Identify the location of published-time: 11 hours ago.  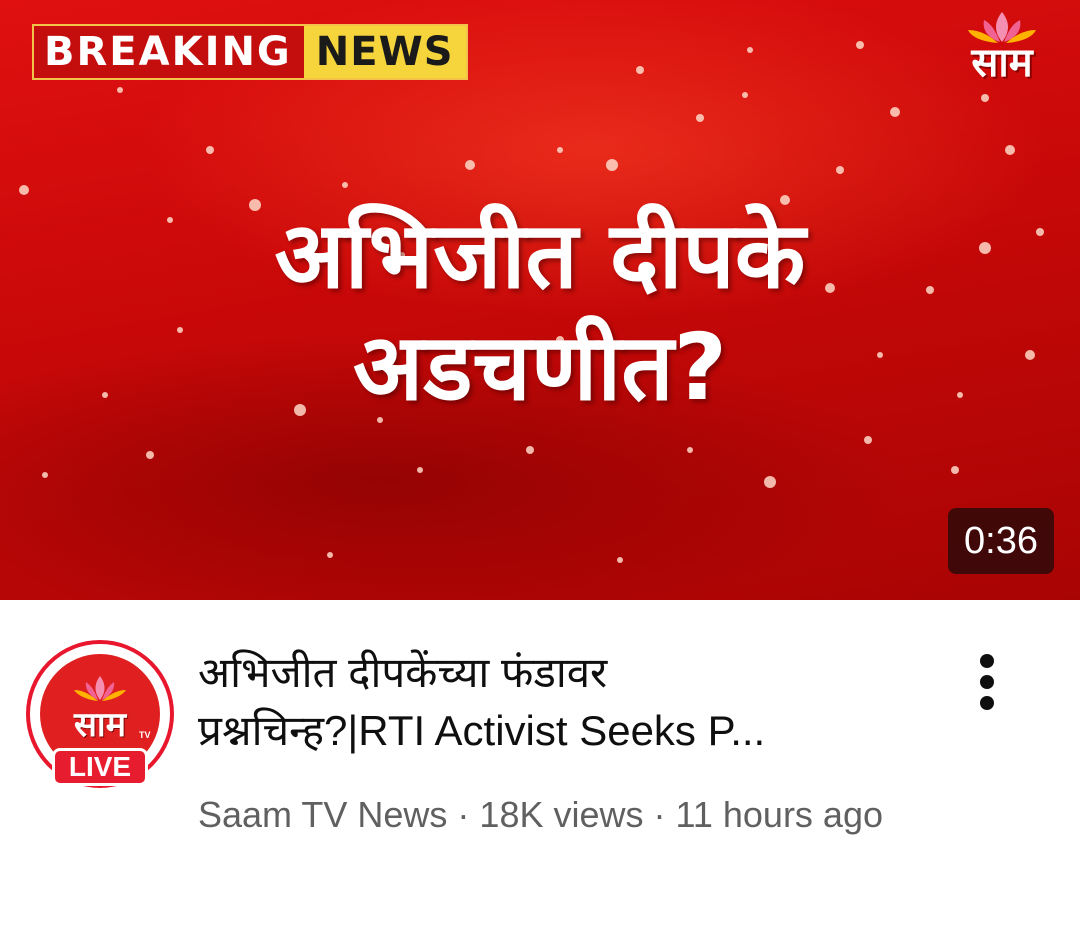
(779, 814).